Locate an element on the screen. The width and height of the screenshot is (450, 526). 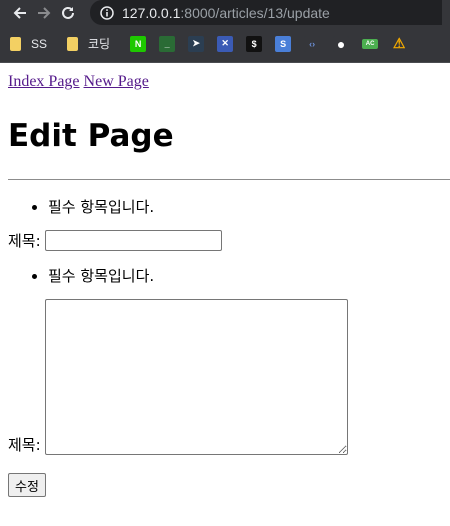
code-icon: ‹› is located at coordinates (312, 43).